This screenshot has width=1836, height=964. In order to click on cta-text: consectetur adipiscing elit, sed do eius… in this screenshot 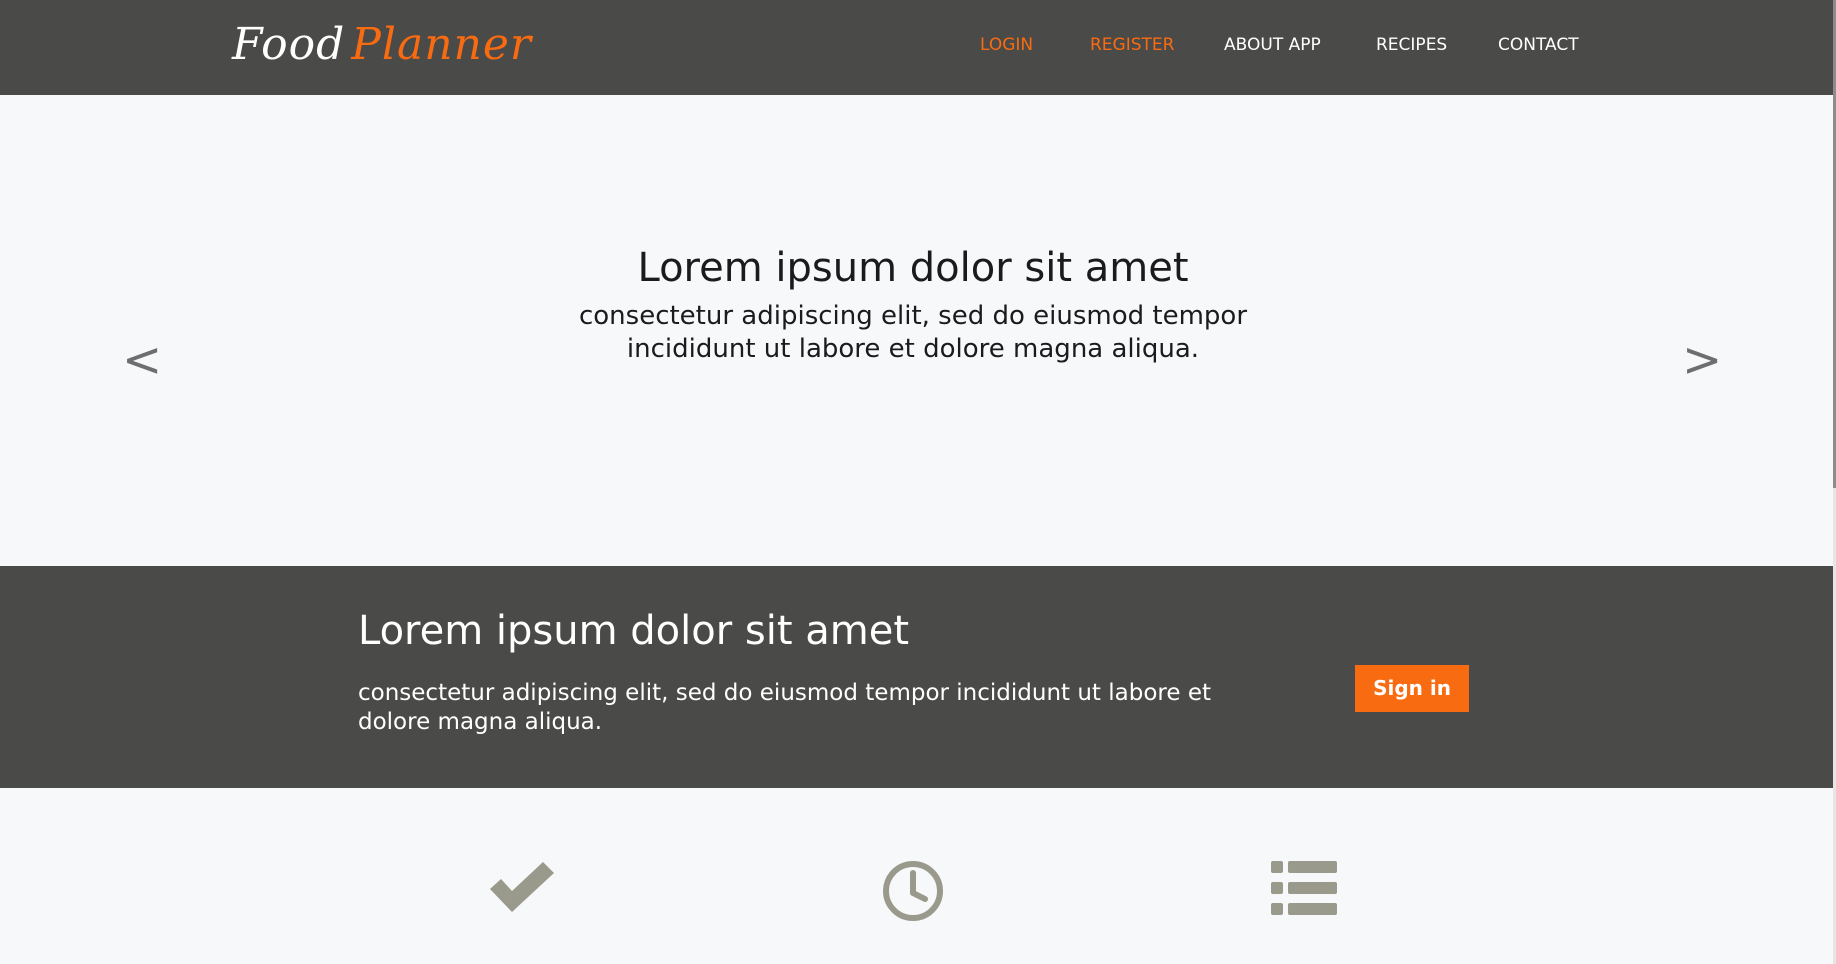, I will do `click(784, 707)`.